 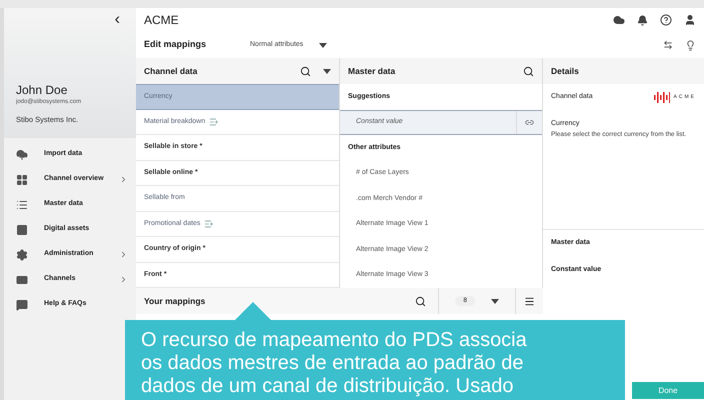 What do you see at coordinates (171, 71) in the screenshot?
I see `panel-title: Channel data` at bounding box center [171, 71].